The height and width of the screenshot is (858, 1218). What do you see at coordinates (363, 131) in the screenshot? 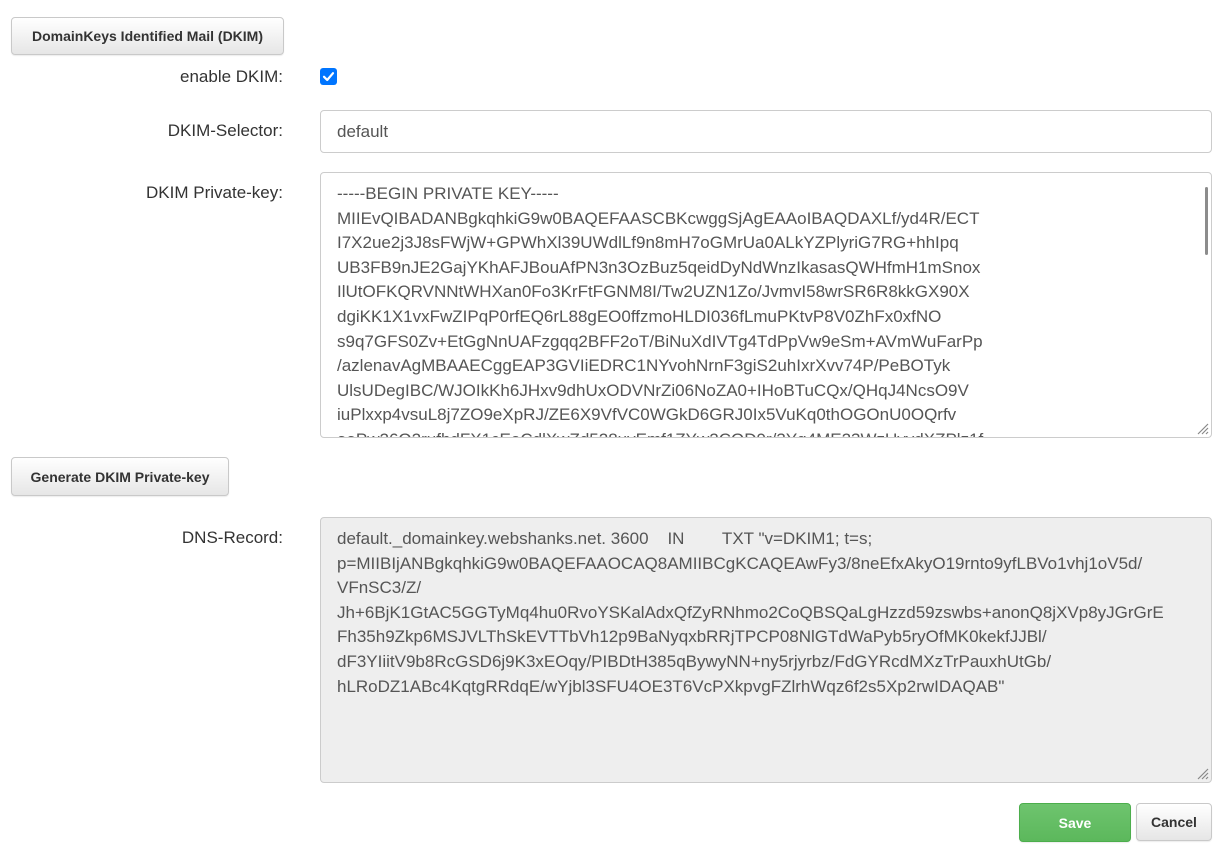
I see `dkim-selector-value: default` at bounding box center [363, 131].